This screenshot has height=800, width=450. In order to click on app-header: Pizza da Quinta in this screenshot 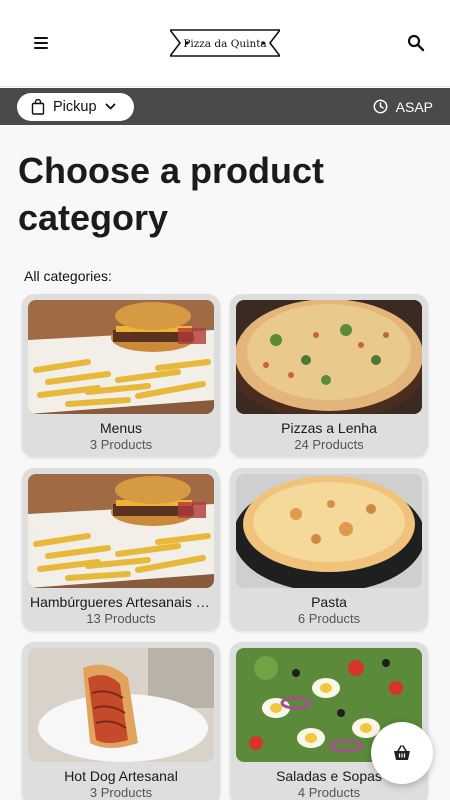, I will do `click(225, 43)`.